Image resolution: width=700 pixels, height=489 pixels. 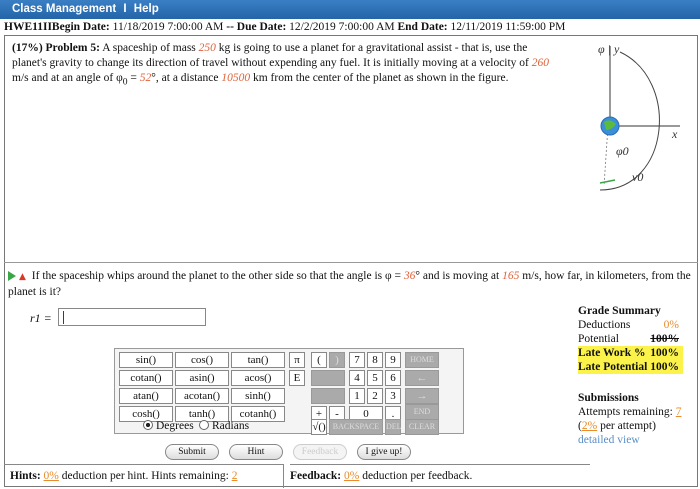 I want to click on hints-text: deduction per hint. Hints remaining:, so click(x=145, y=476).